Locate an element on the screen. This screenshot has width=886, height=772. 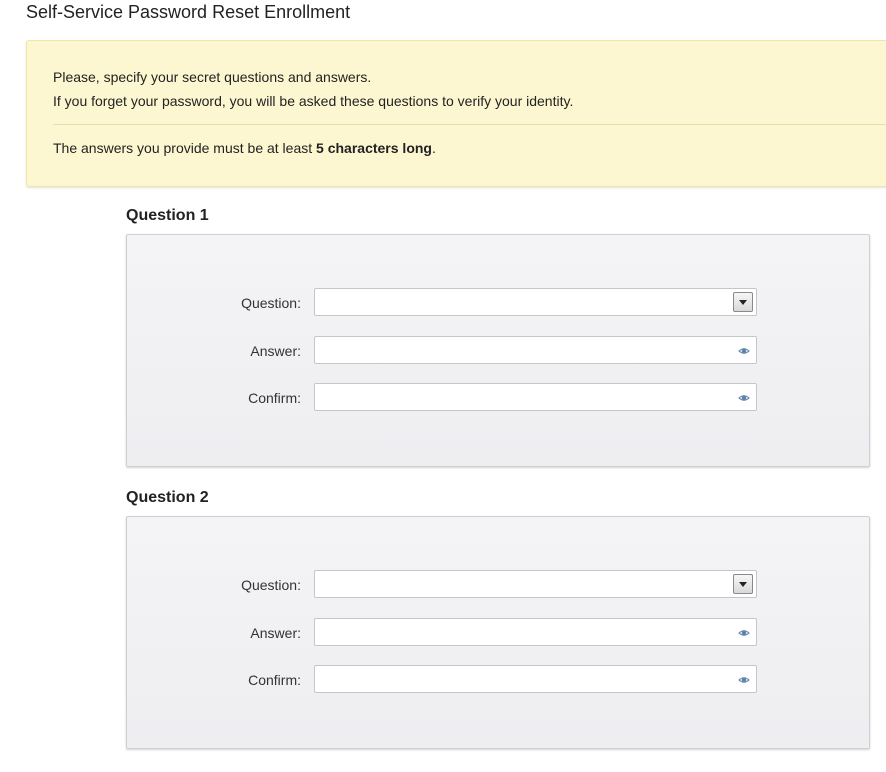
info-line-3-suffix: . is located at coordinates (433, 148).